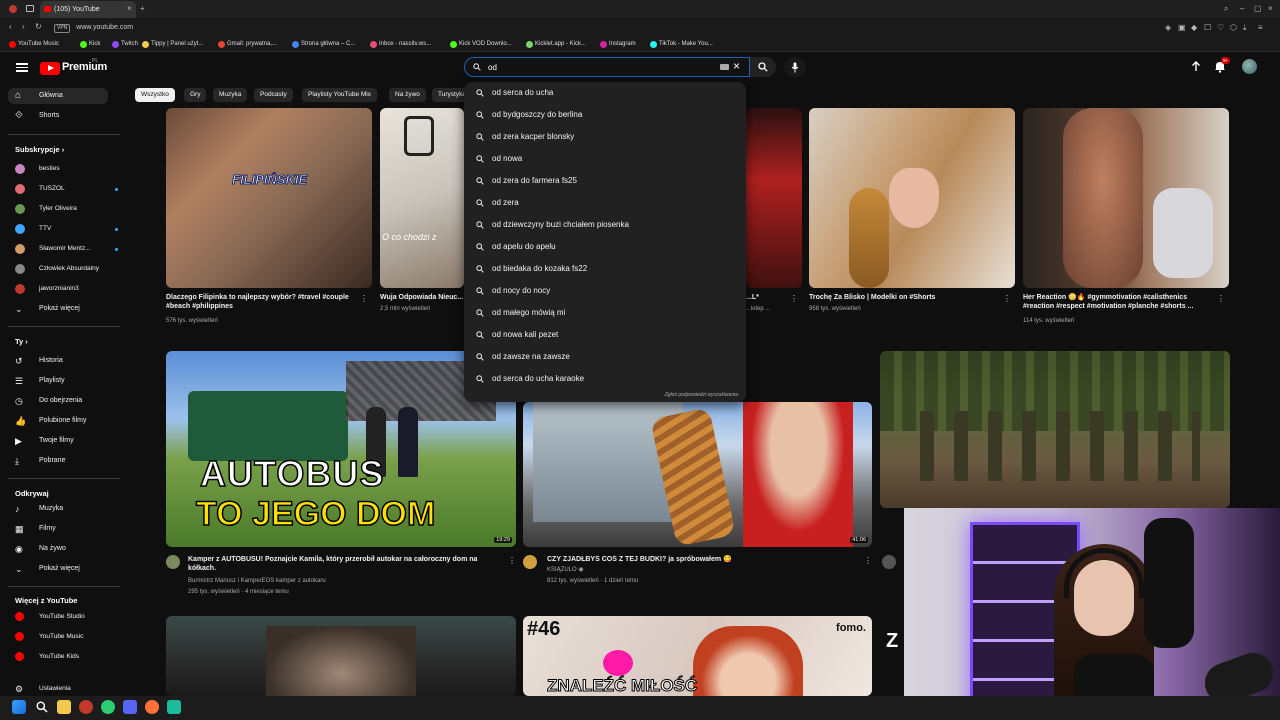  I want to click on sidebar-item-liked-videos: 👍 Polubione filmy, so click(65, 421).